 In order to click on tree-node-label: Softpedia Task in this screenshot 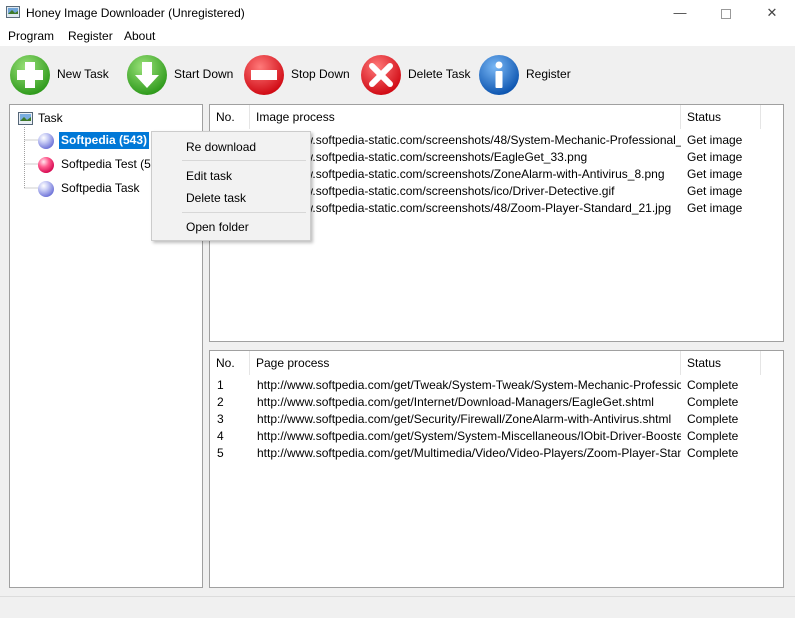, I will do `click(100, 188)`.